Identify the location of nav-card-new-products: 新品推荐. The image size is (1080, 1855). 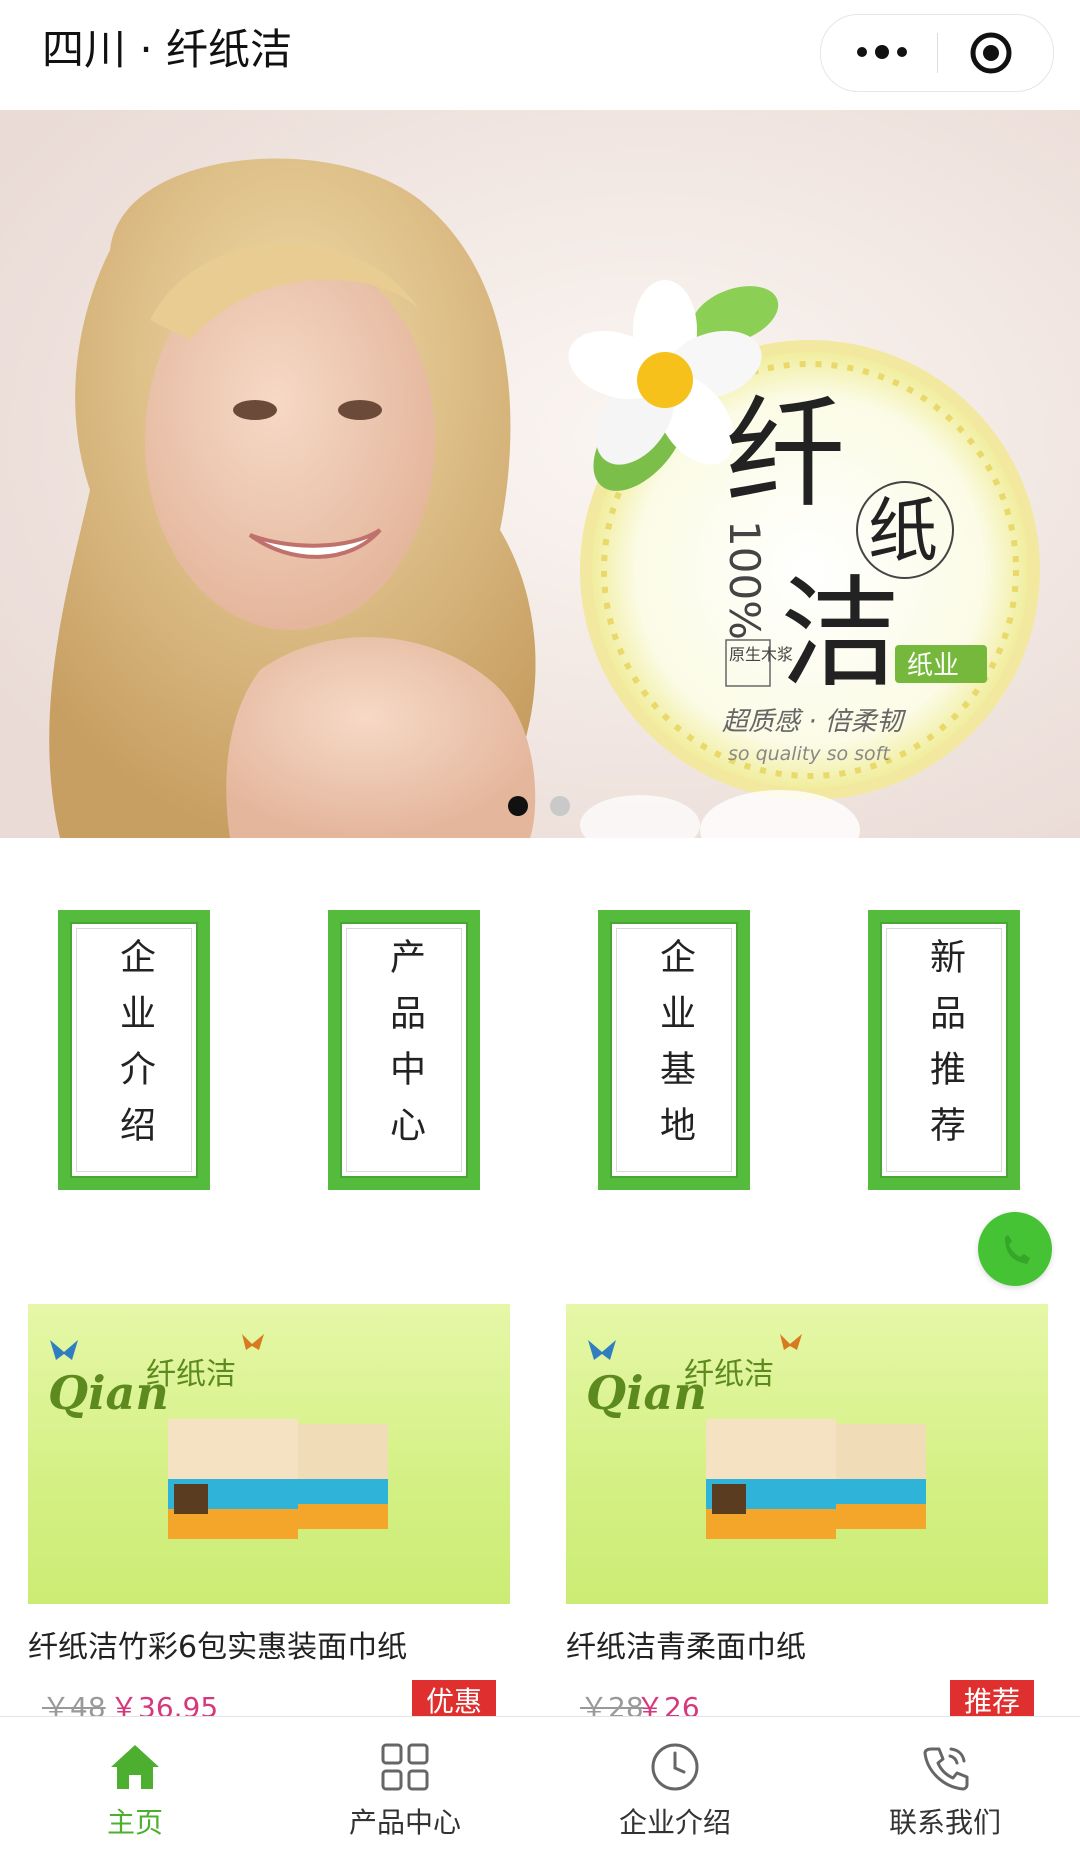
(944, 1050).